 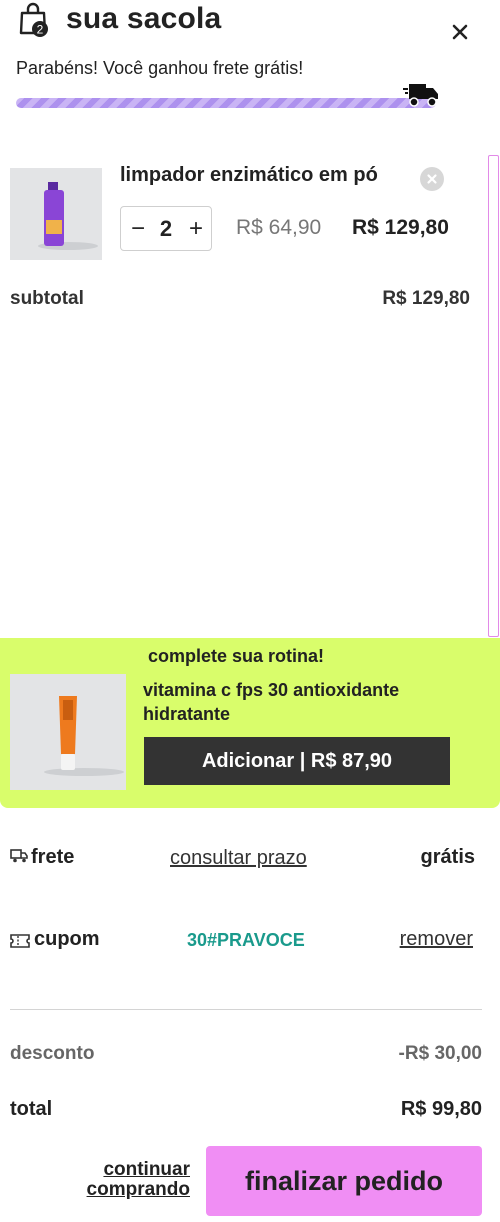 What do you see at coordinates (246, 940) in the screenshot?
I see `coupon-code: 30#PRAVOCE` at bounding box center [246, 940].